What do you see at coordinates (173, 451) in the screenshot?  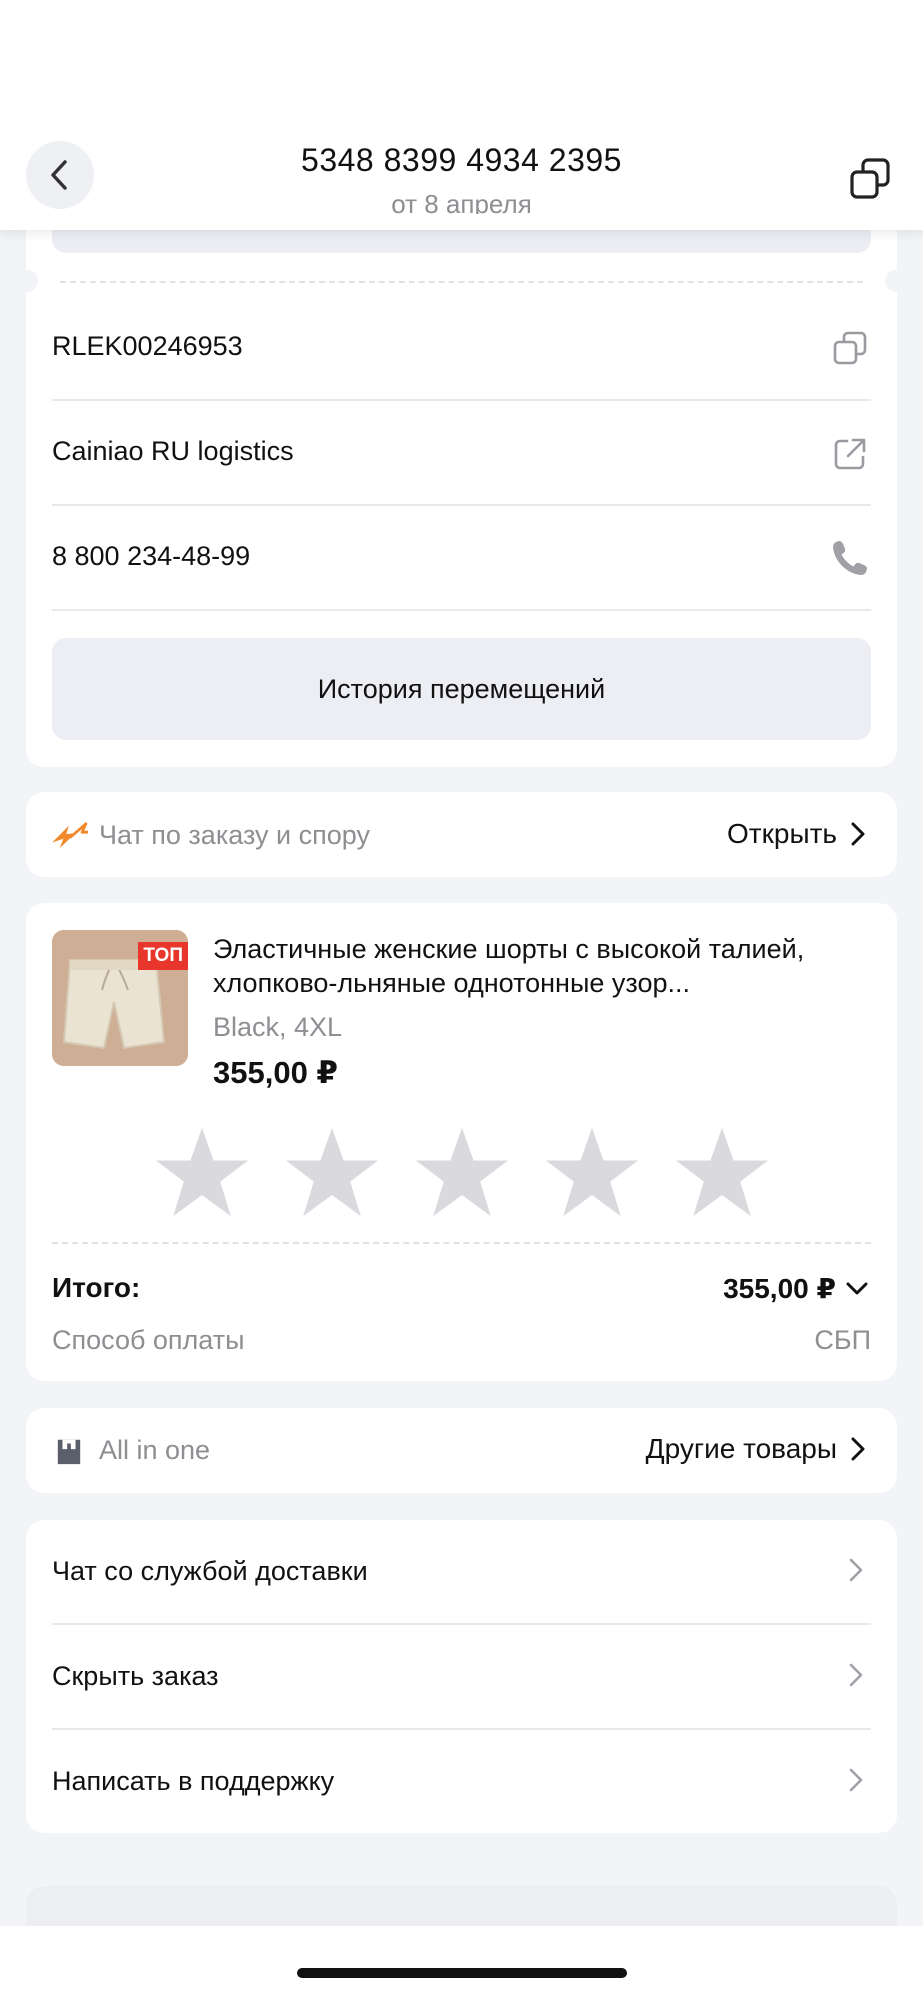 I see `carrier-name: Cainiao RU logistics` at bounding box center [173, 451].